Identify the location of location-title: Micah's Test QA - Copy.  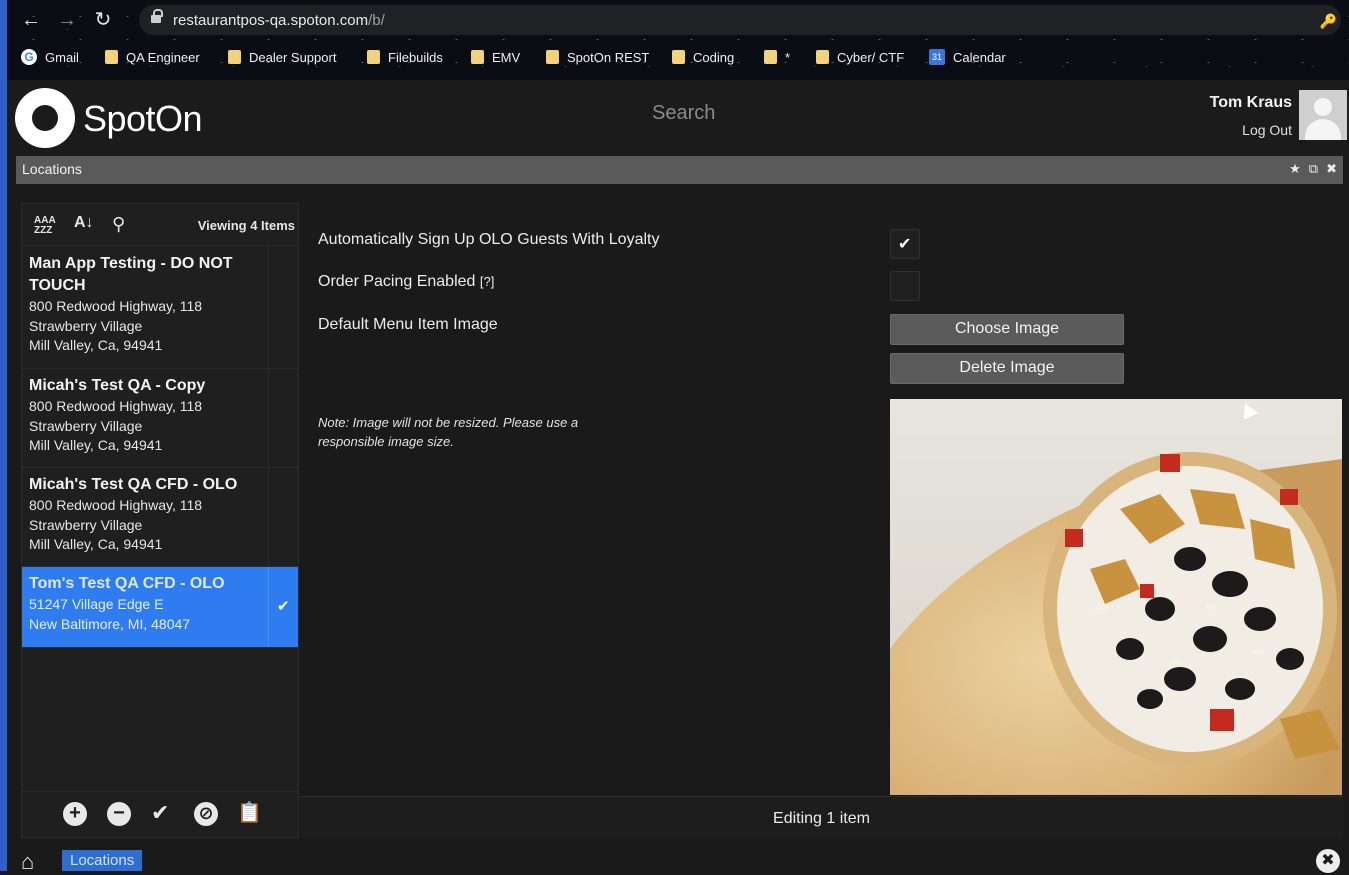
(117, 385).